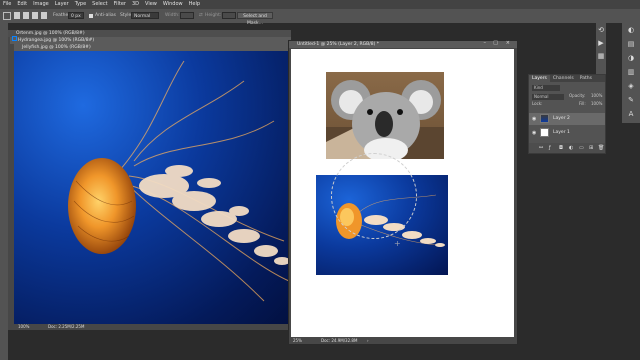 This screenshot has width=640, height=360. I want to click on libraries-icon: ▥, so click(631, 72).